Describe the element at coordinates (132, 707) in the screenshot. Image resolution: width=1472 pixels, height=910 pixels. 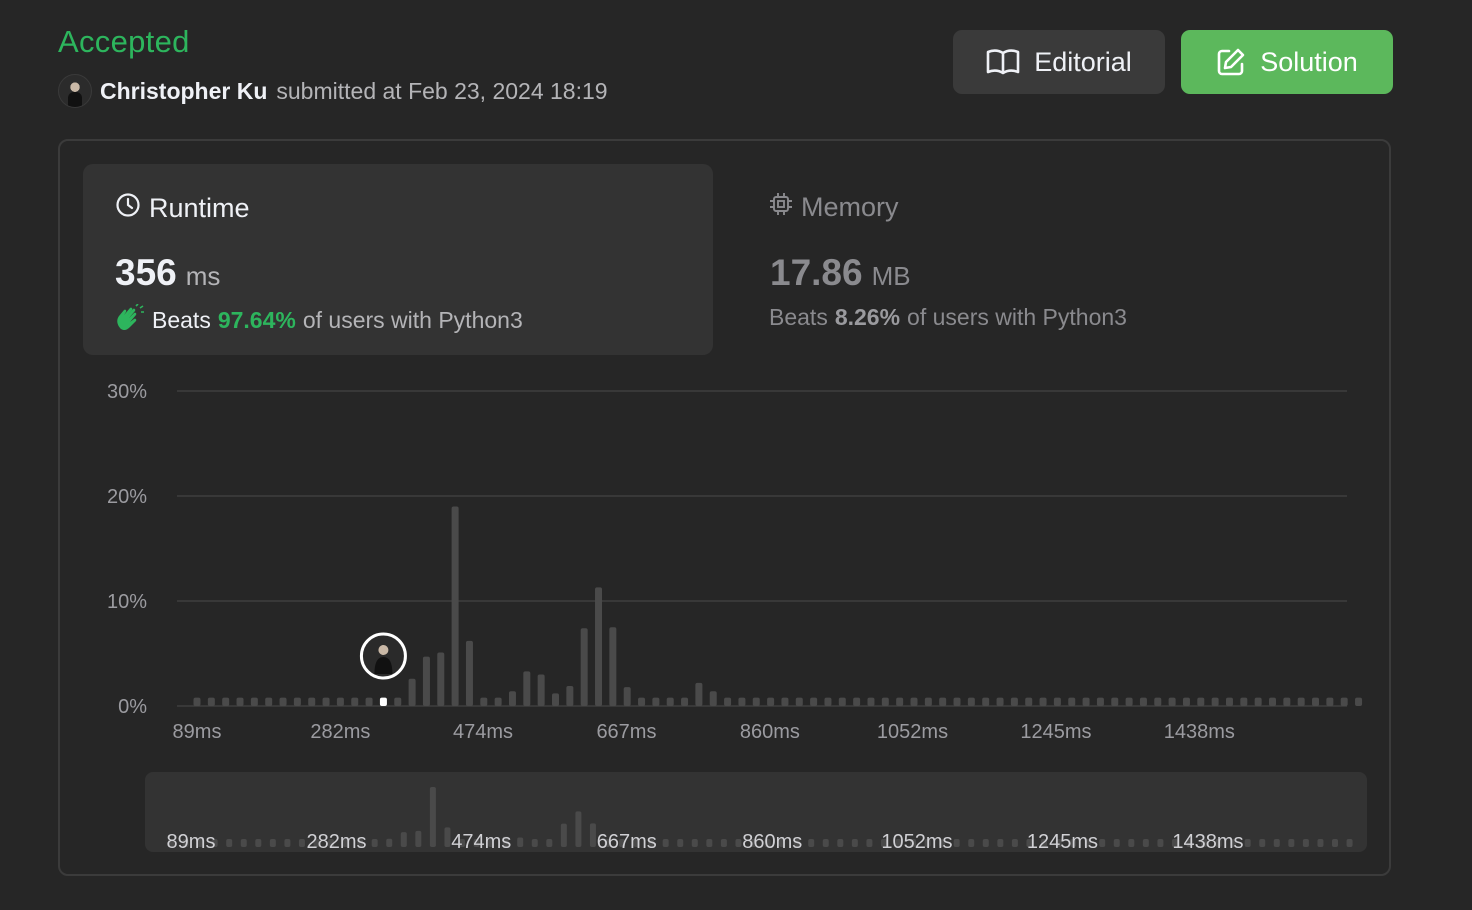
I see `y-tick-label: 0%` at that location.